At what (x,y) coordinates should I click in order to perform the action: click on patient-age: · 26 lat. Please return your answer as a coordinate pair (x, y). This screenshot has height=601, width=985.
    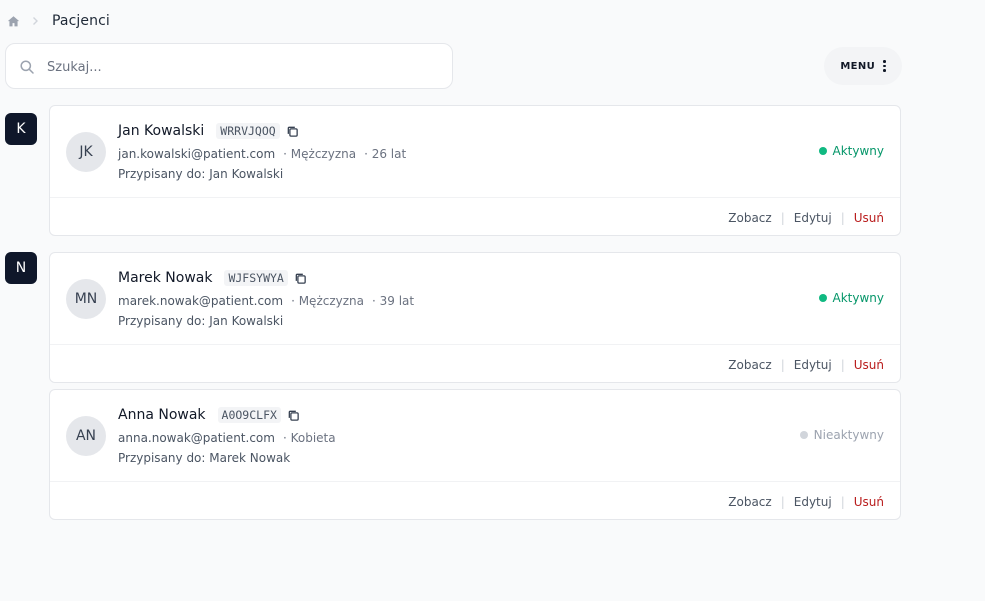
    Looking at the image, I should click on (385, 154).